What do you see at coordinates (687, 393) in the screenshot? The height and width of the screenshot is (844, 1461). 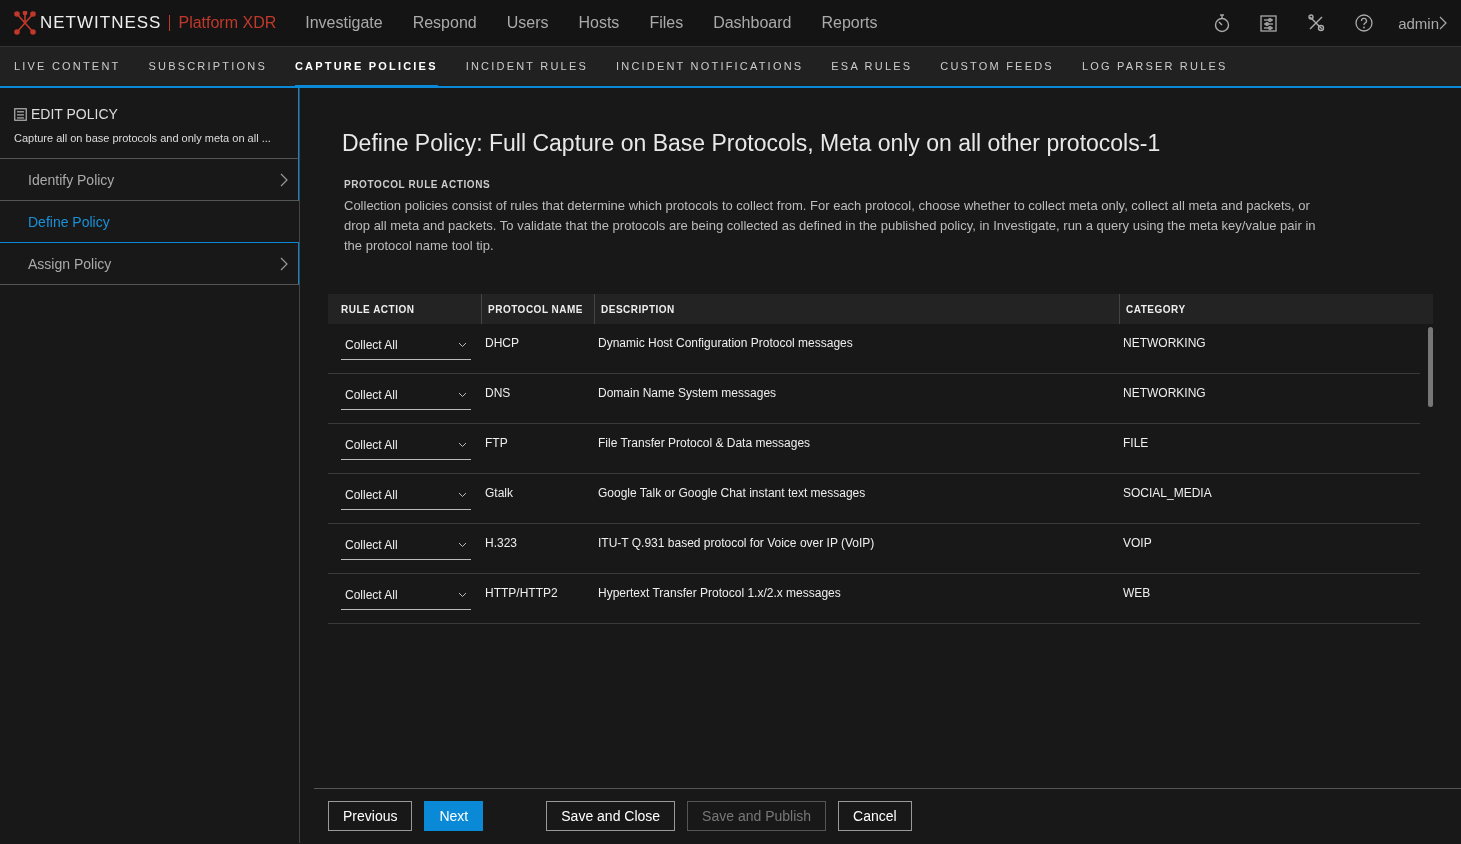 I see `table-cell-text: Domain Name System messages` at bounding box center [687, 393].